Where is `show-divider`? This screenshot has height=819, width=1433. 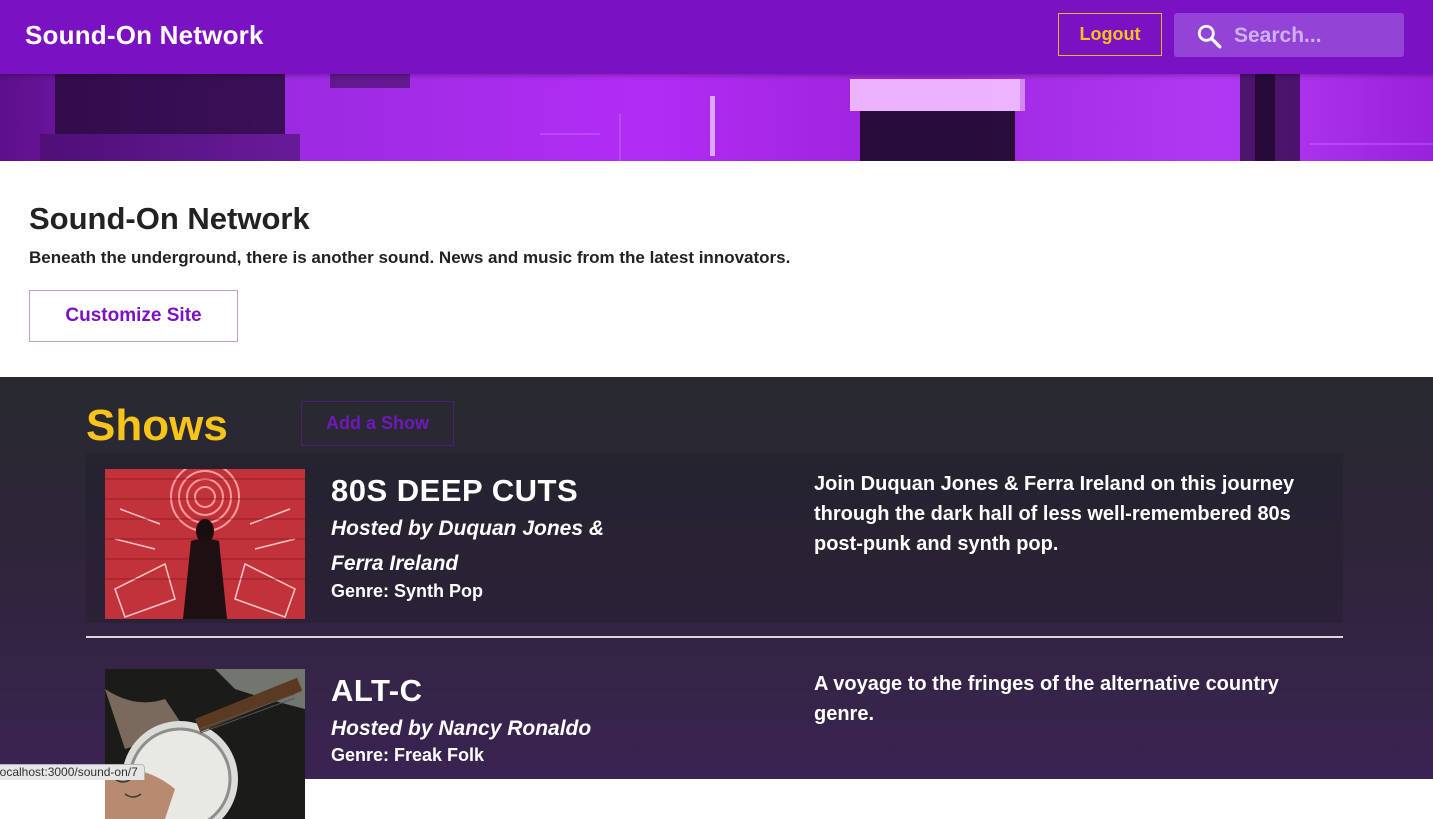 show-divider is located at coordinates (714, 637).